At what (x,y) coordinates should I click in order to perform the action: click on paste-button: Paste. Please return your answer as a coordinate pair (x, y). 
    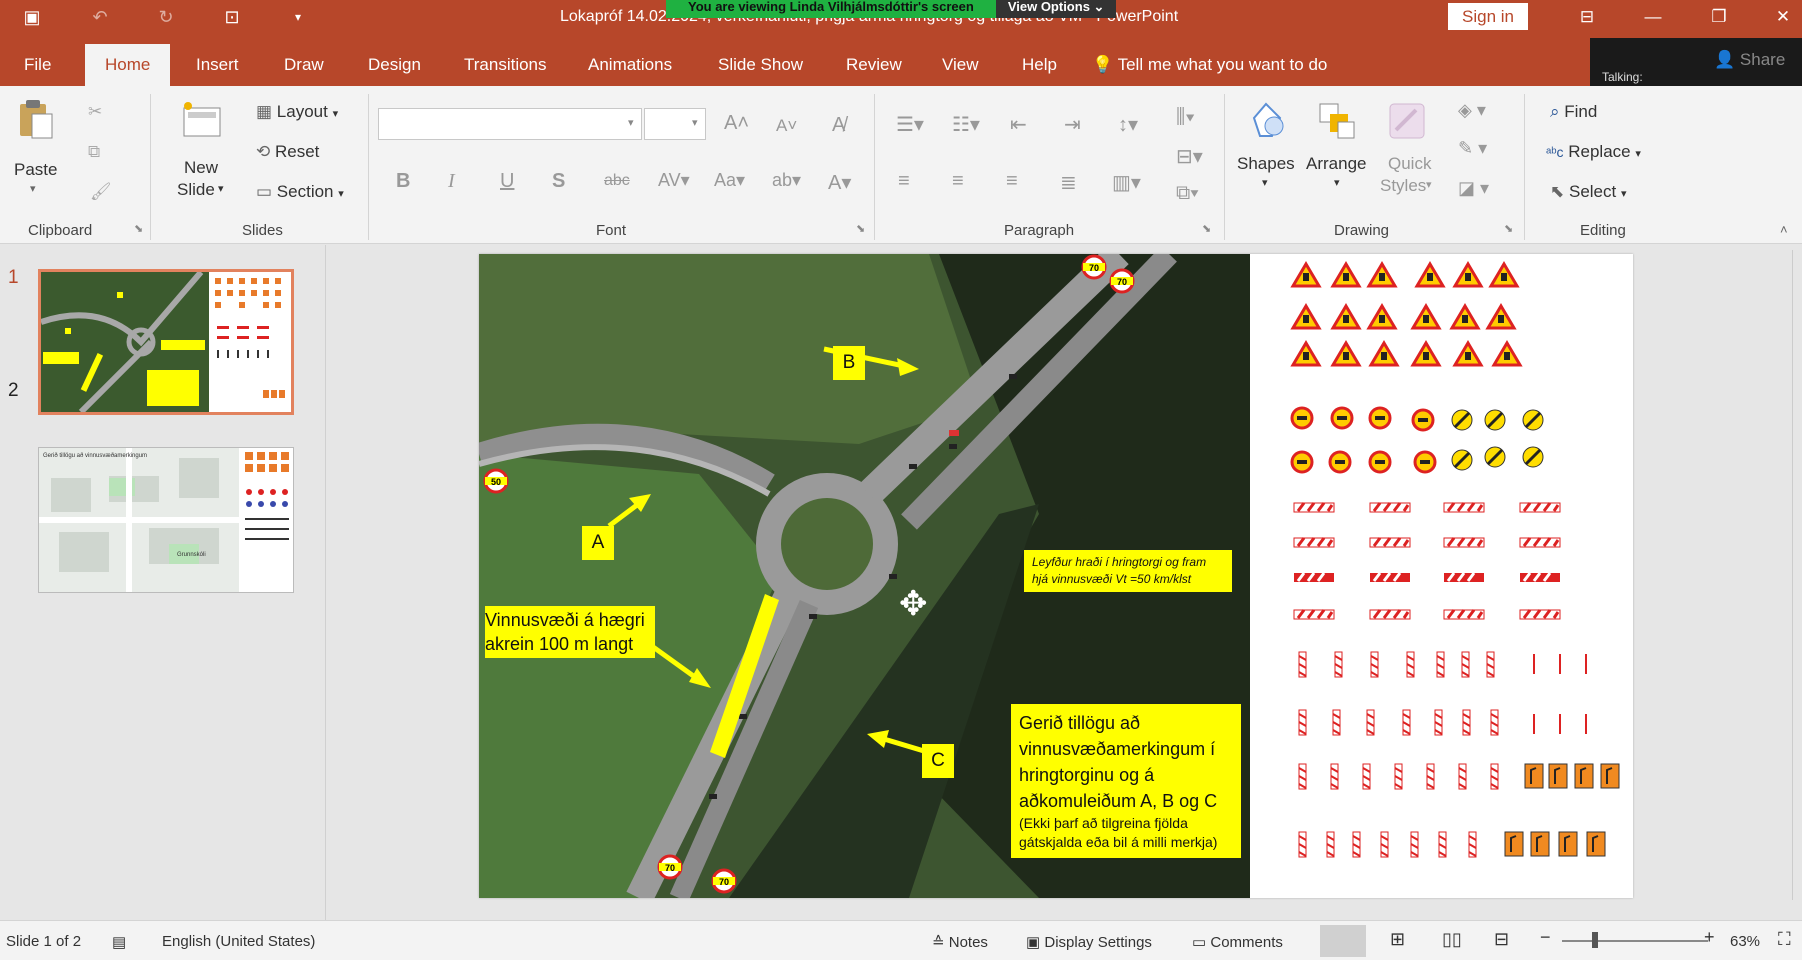
    Looking at the image, I should click on (35, 170).